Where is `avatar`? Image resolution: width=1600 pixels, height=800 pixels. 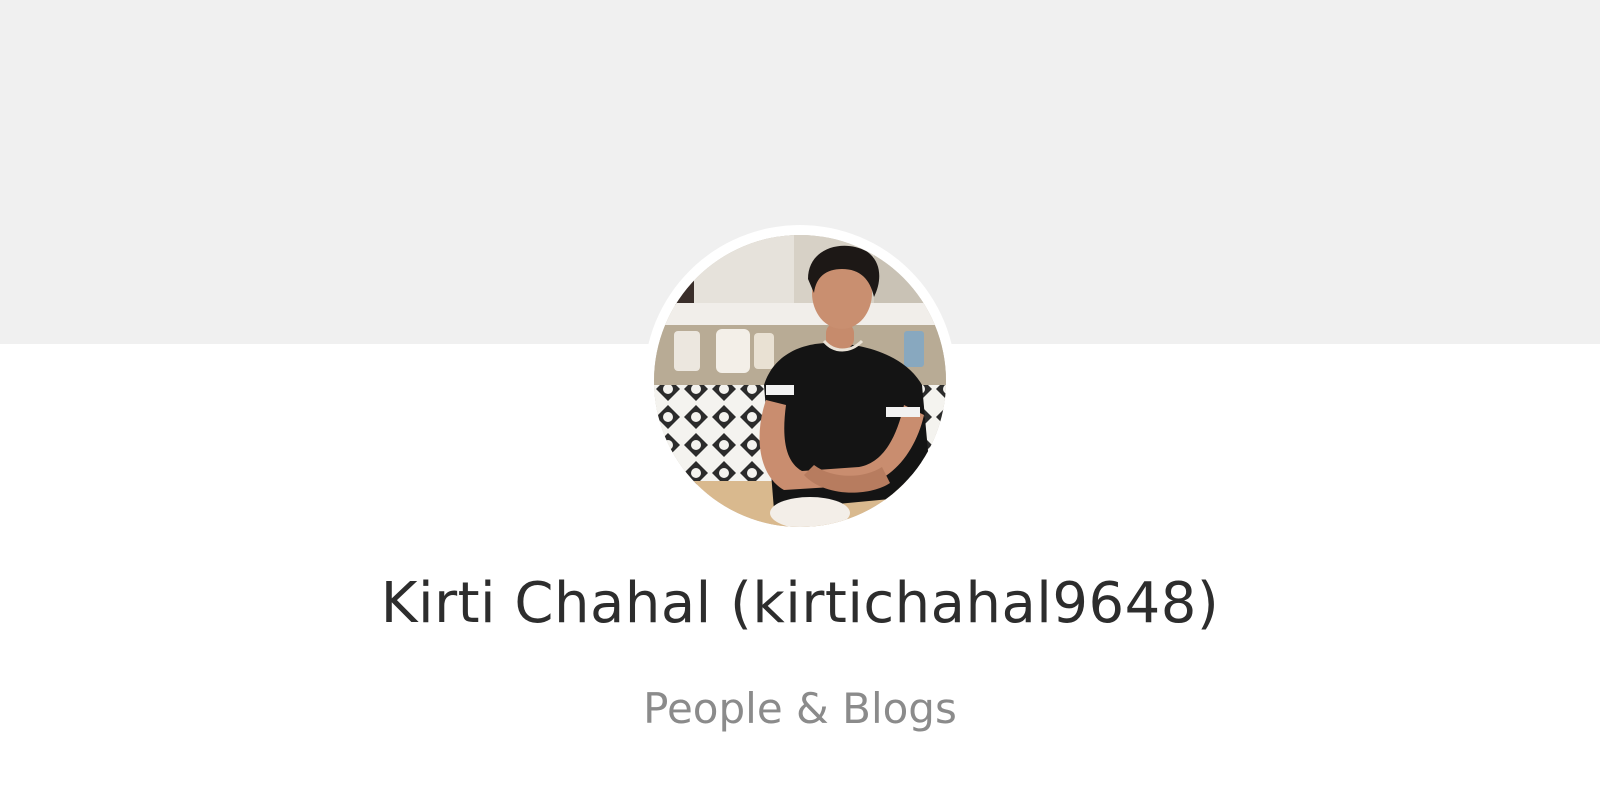
avatar is located at coordinates (800, 381).